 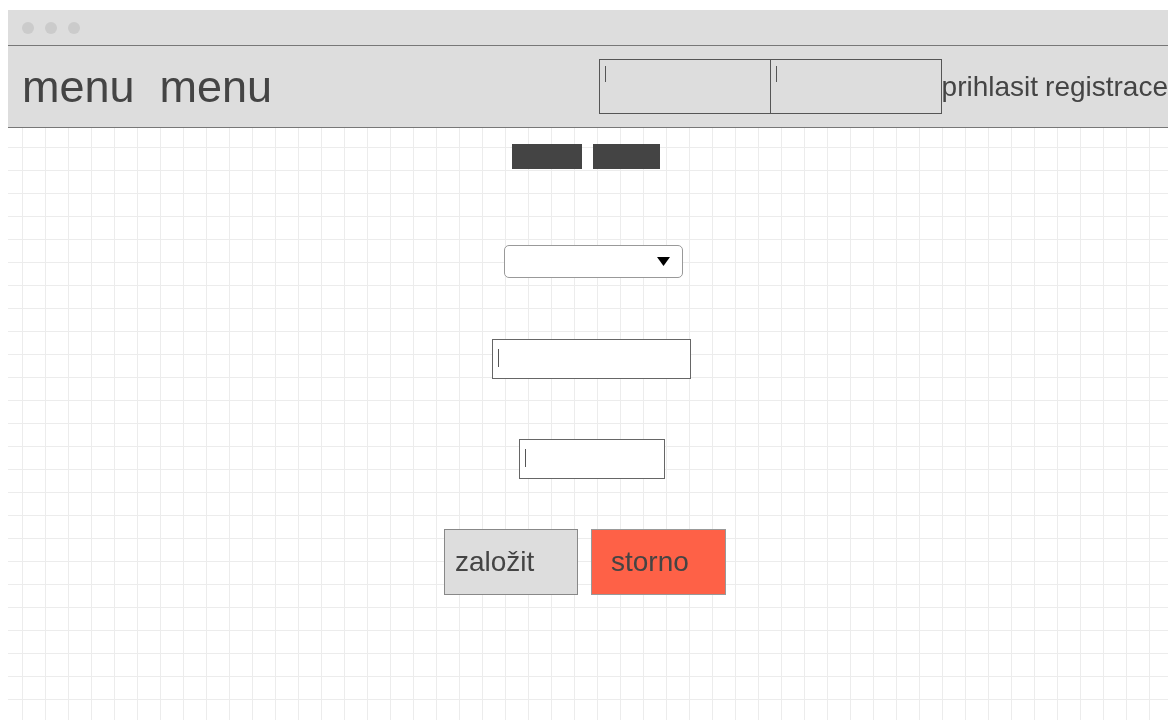 What do you see at coordinates (511, 562) in the screenshot?
I see `create-button: založit` at bounding box center [511, 562].